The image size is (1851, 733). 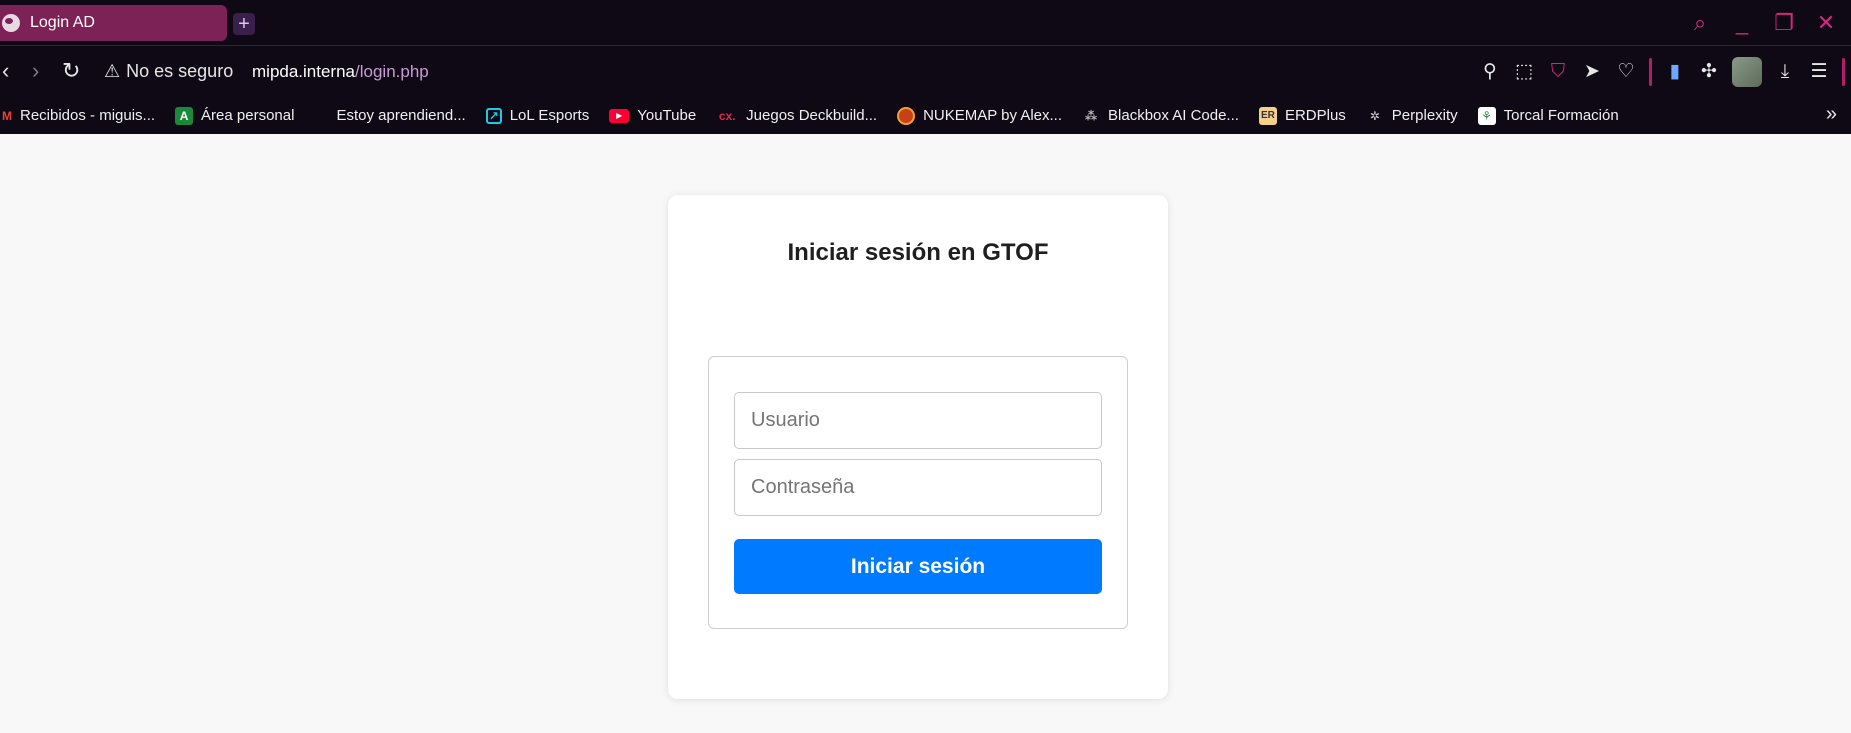 I want to click on bookmark-perplexity: ✲ Perplexity, so click(x=1412, y=116).